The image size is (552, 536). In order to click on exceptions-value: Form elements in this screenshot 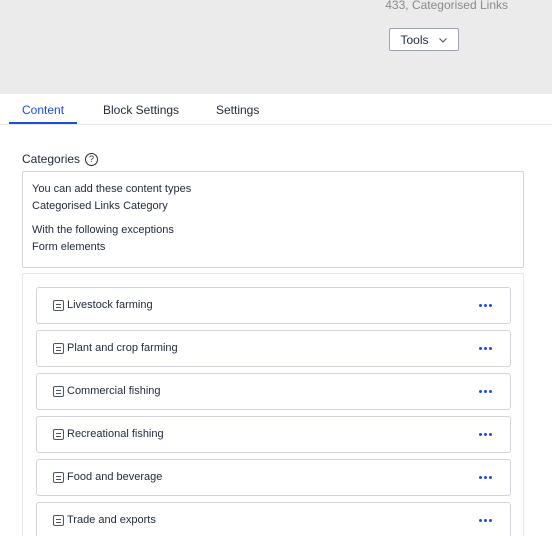, I will do `click(69, 247)`.